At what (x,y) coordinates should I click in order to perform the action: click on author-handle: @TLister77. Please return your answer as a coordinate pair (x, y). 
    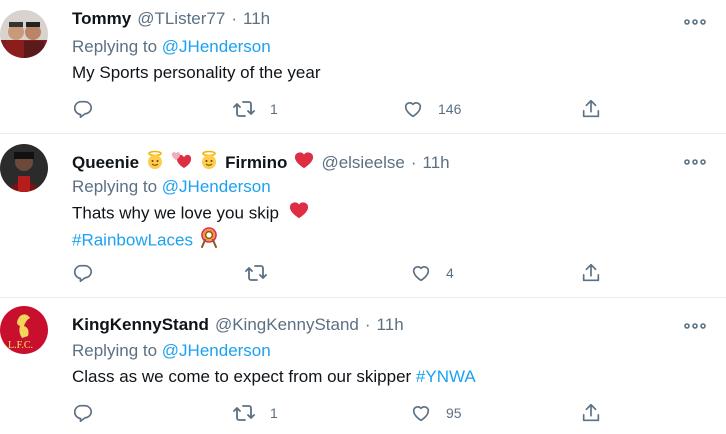
    Looking at the image, I should click on (181, 19).